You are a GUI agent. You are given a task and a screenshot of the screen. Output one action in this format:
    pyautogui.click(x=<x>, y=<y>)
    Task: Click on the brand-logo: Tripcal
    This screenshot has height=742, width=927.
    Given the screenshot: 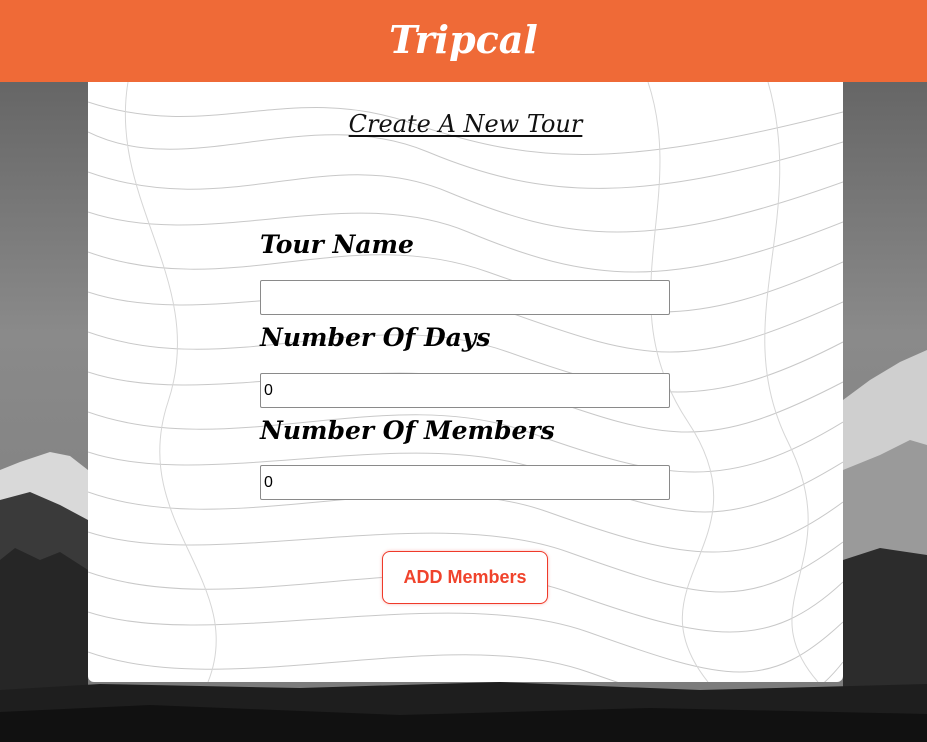 What is the action you would take?
    pyautogui.click(x=463, y=39)
    